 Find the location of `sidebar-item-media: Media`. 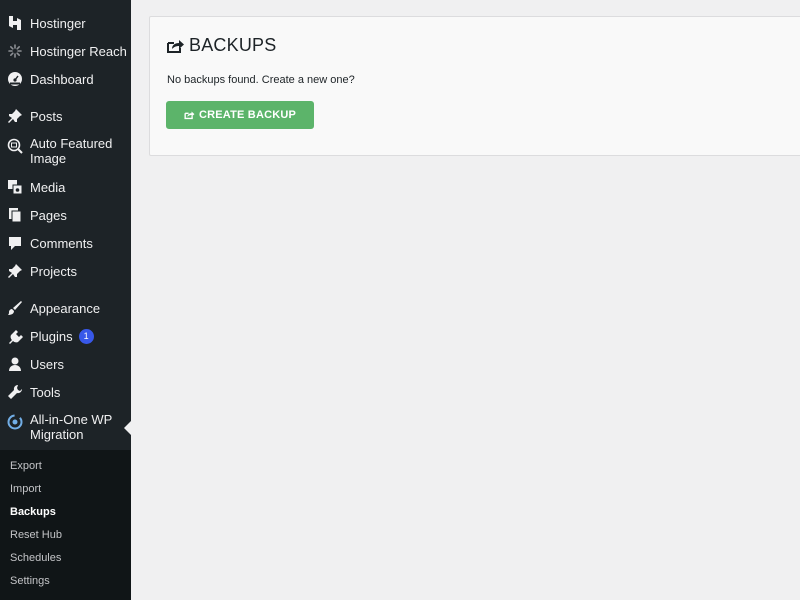

sidebar-item-media: Media is located at coordinates (65, 187).